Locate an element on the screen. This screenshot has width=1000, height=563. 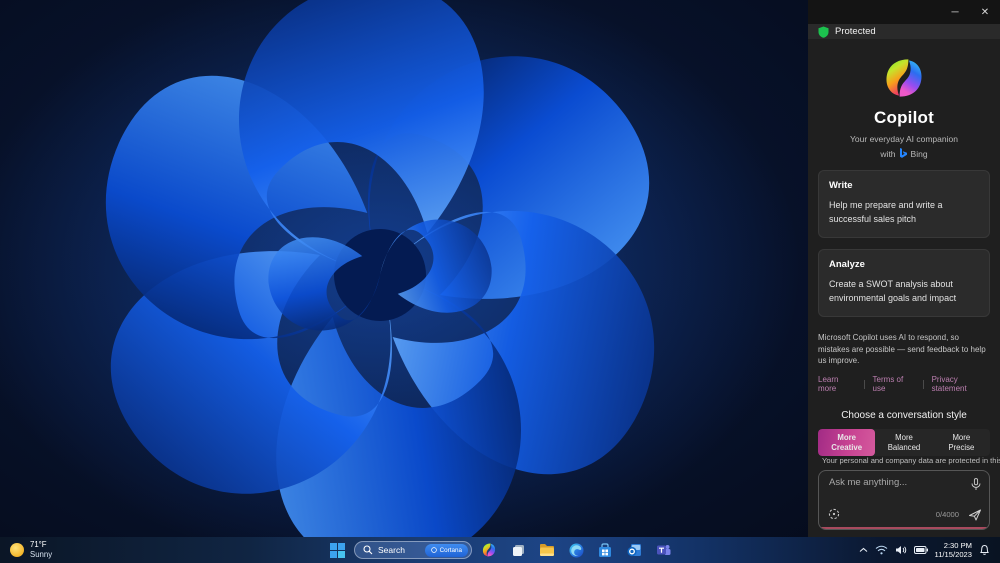
task-view-icon is located at coordinates (518, 550).